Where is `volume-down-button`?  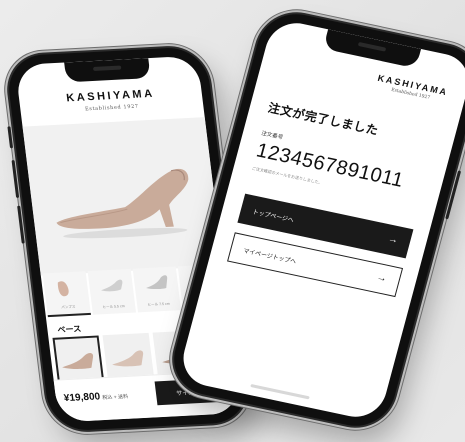
volume-down-button is located at coordinates (21, 224).